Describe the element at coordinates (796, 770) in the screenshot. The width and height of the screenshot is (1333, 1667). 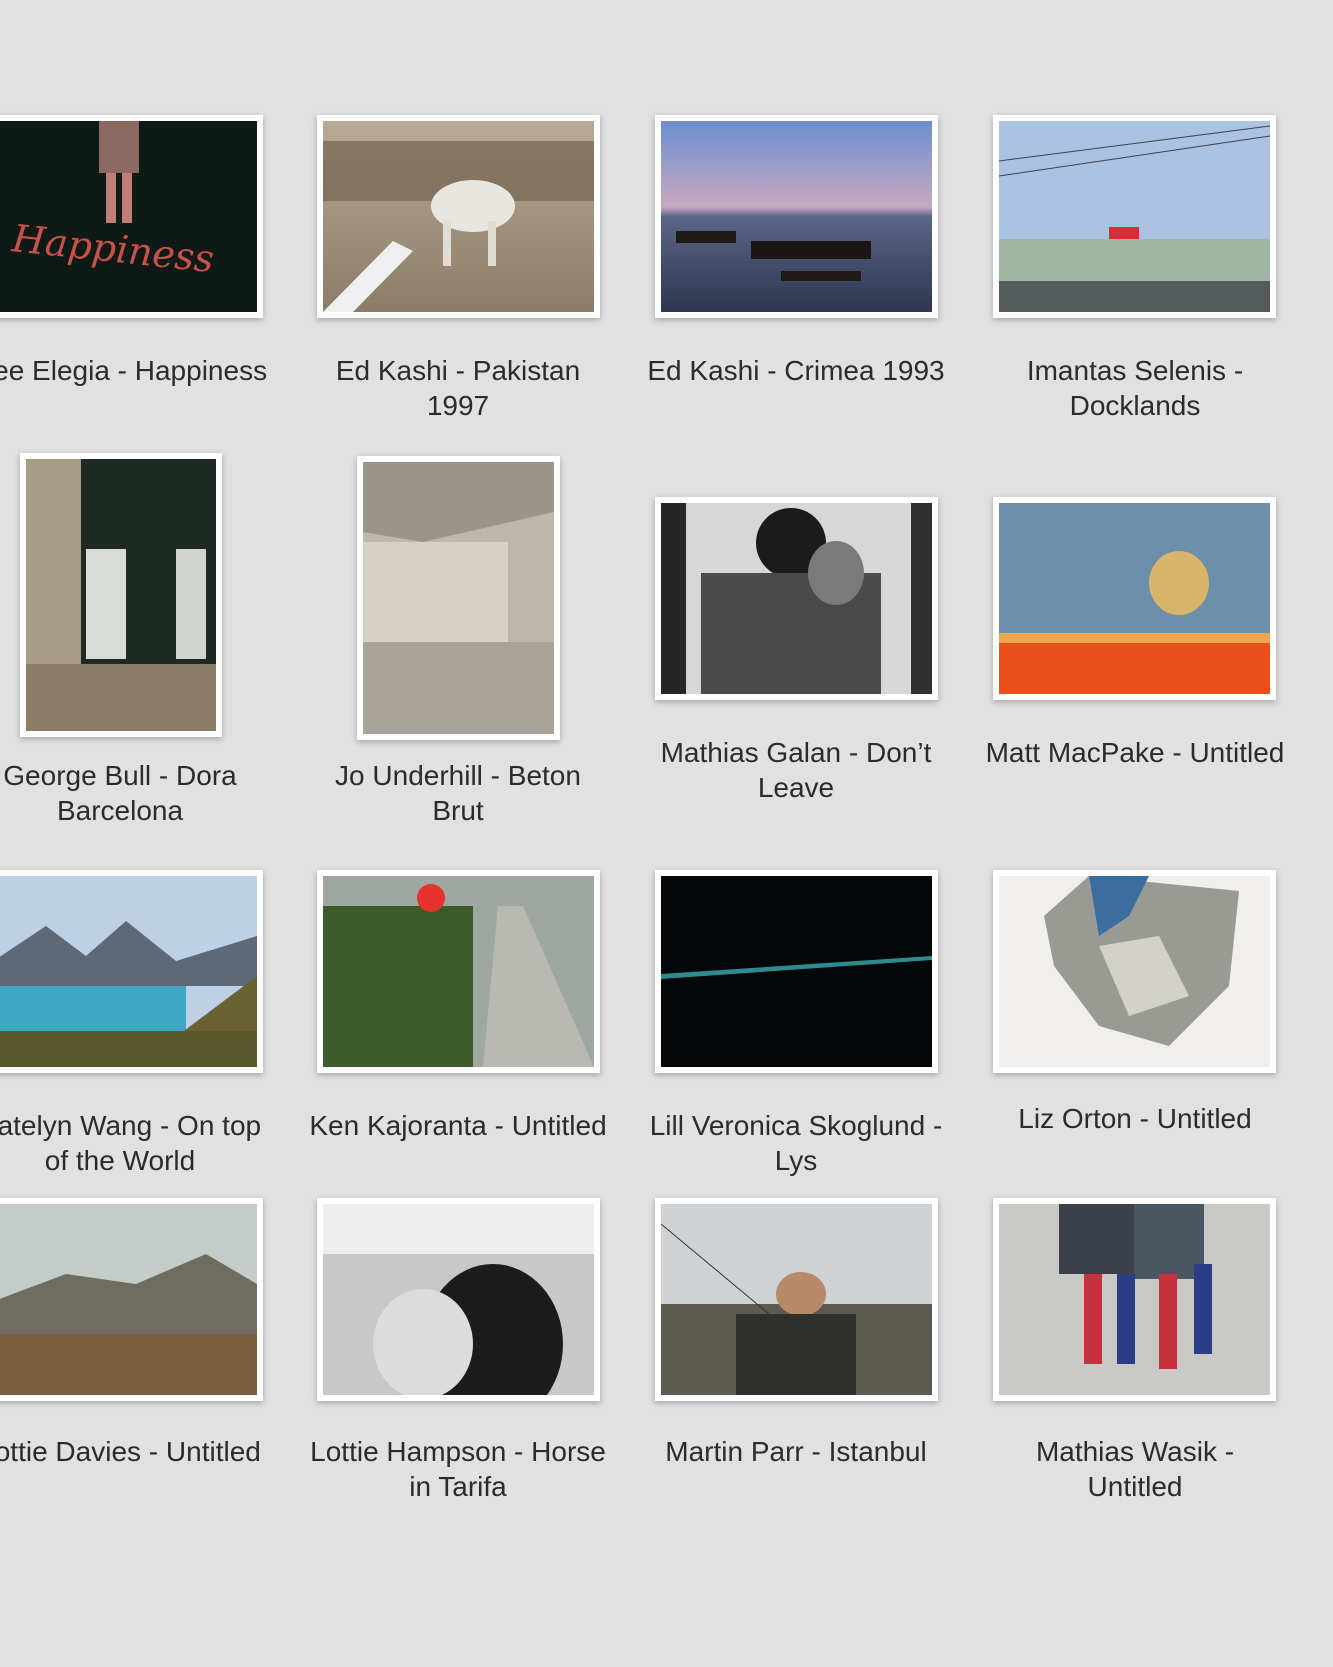
I see `gallery-item-caption: Mathias Galan - Don’t Leave` at that location.